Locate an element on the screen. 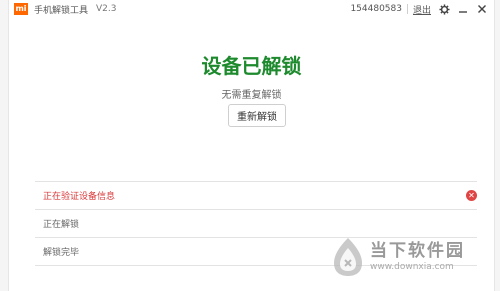  mi-logo: mi is located at coordinates (21, 9).